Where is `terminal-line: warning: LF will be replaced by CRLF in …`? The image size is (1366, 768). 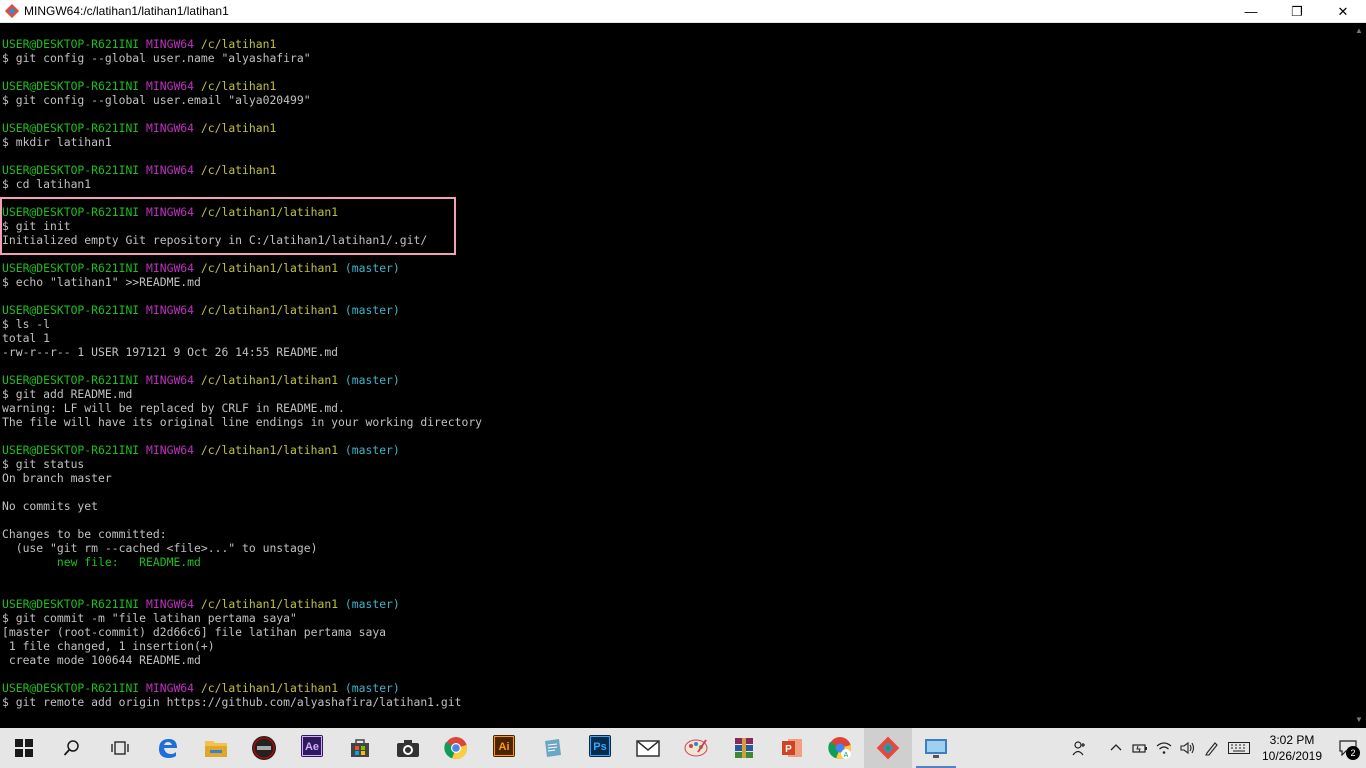
terminal-line: warning: LF will be replaced by CRLF in … is located at coordinates (677, 408).